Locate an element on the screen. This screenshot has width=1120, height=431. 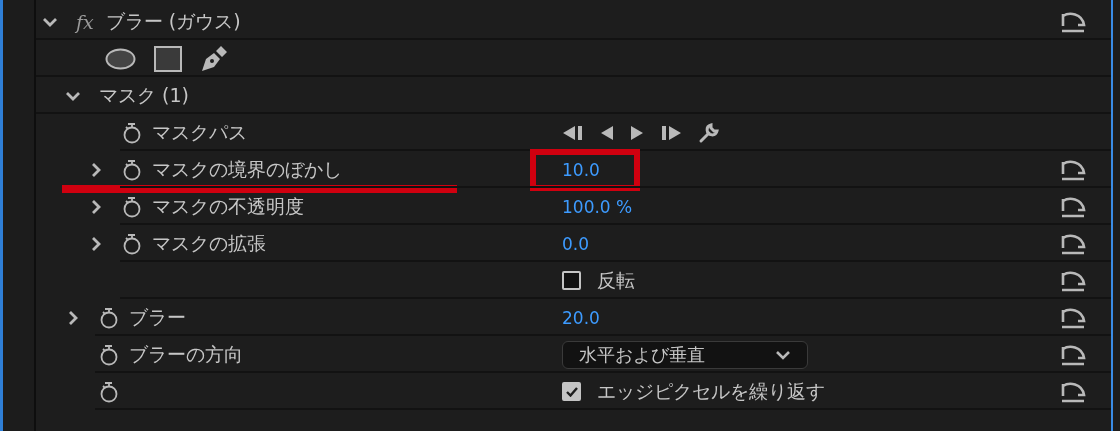
direction-dropdown: 水平および垂直 is located at coordinates (685, 354).